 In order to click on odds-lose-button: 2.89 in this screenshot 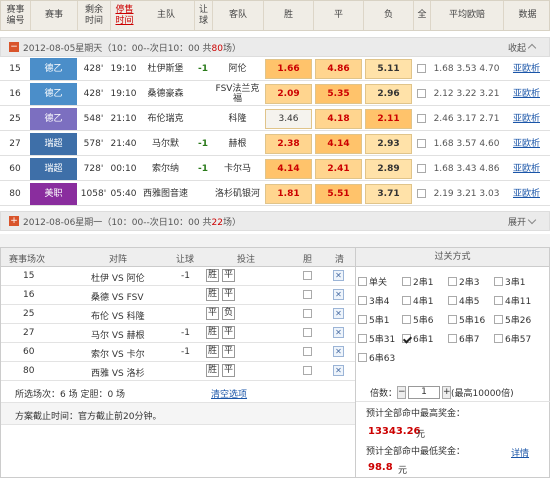, I will do `click(388, 169)`.